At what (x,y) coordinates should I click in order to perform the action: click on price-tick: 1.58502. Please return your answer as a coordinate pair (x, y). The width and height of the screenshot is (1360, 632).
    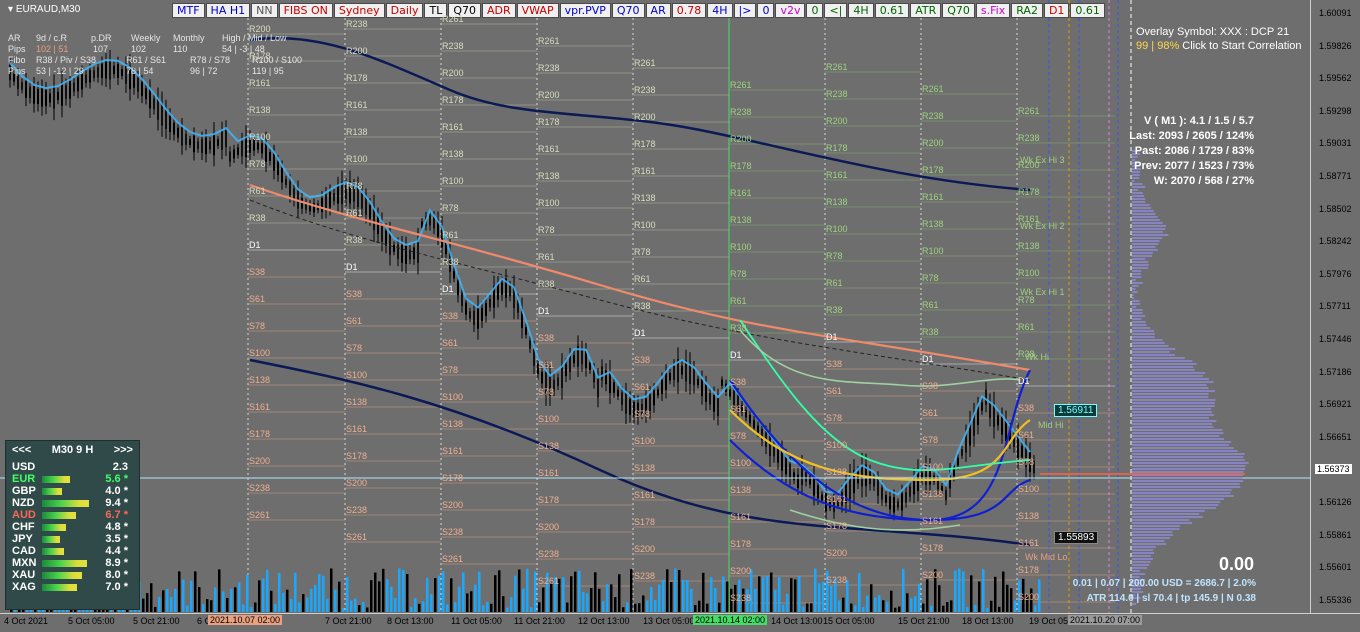
    Looking at the image, I should click on (1335, 208).